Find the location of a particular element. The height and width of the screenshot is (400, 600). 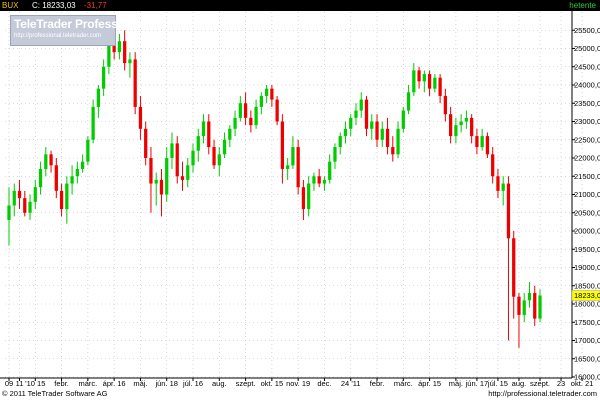

x-tick-label: márc. is located at coordinates (87, 383).